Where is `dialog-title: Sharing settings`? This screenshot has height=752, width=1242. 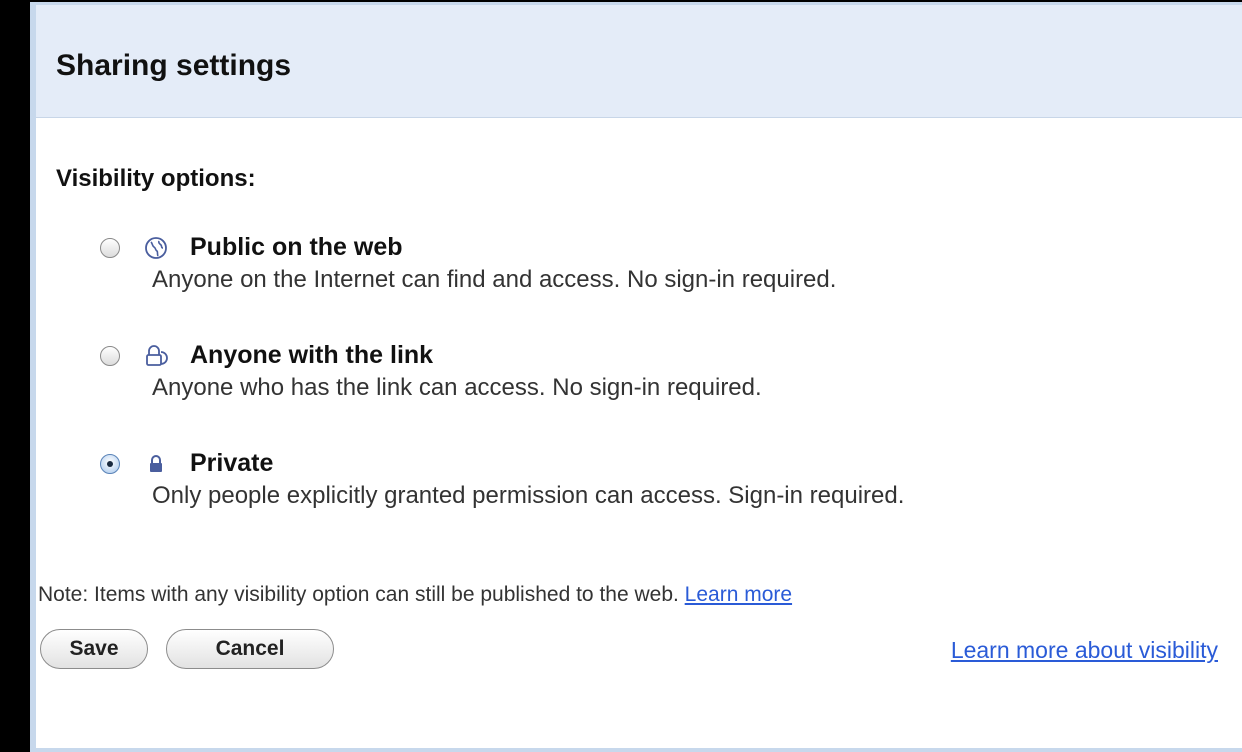
dialog-title: Sharing settings is located at coordinates (174, 65).